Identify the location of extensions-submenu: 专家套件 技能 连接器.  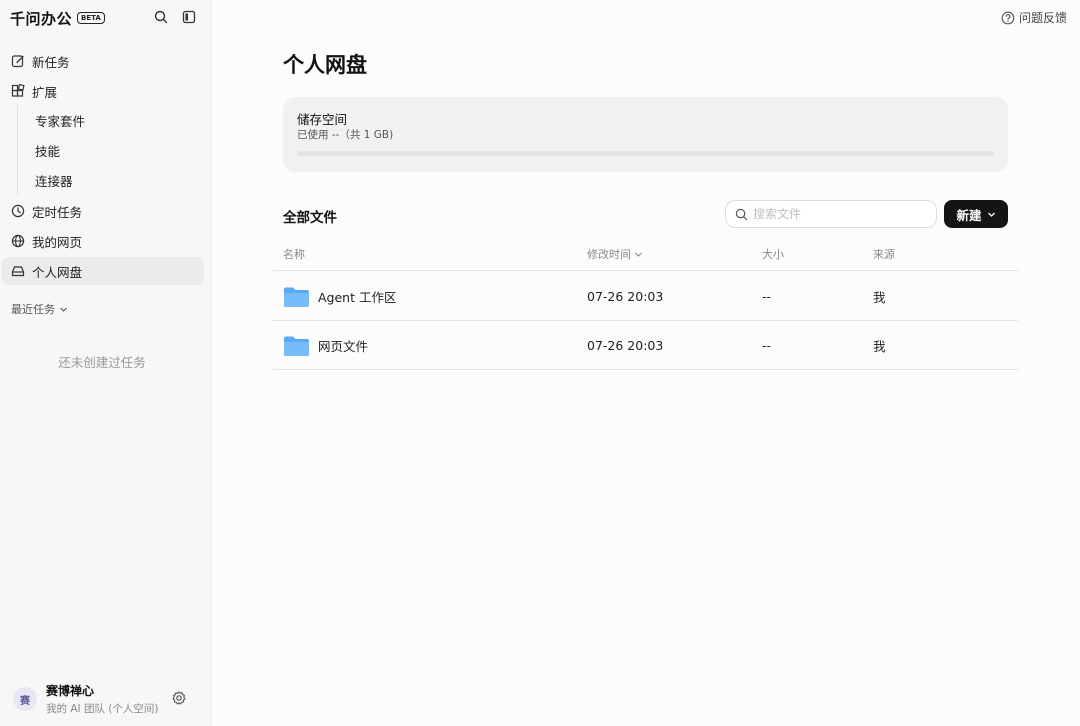
(114, 150).